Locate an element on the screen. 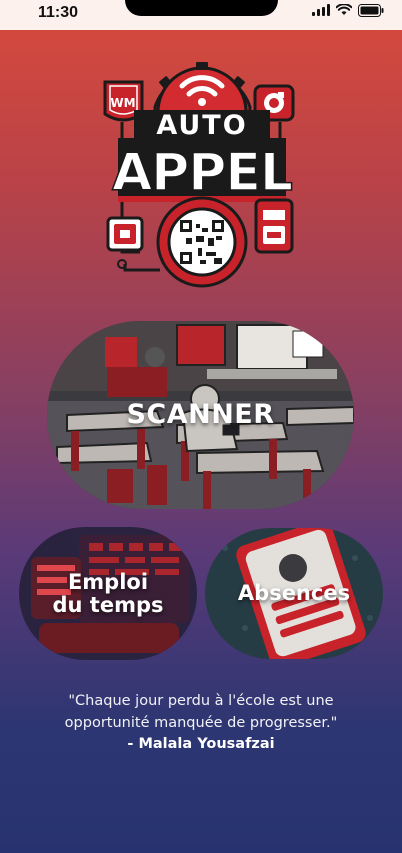 This screenshot has width=402, height=853. emploi-du-temps-label: Emploi du temps is located at coordinates (108, 593).